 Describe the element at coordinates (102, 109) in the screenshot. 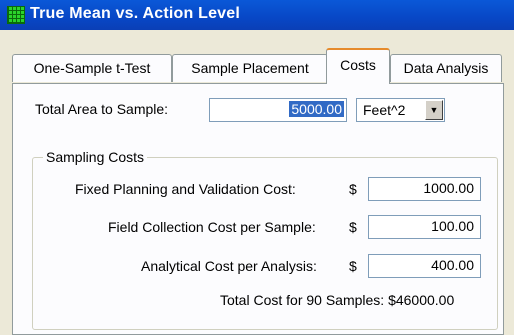

I see `total-area-label: Total Area to Sample:` at that location.